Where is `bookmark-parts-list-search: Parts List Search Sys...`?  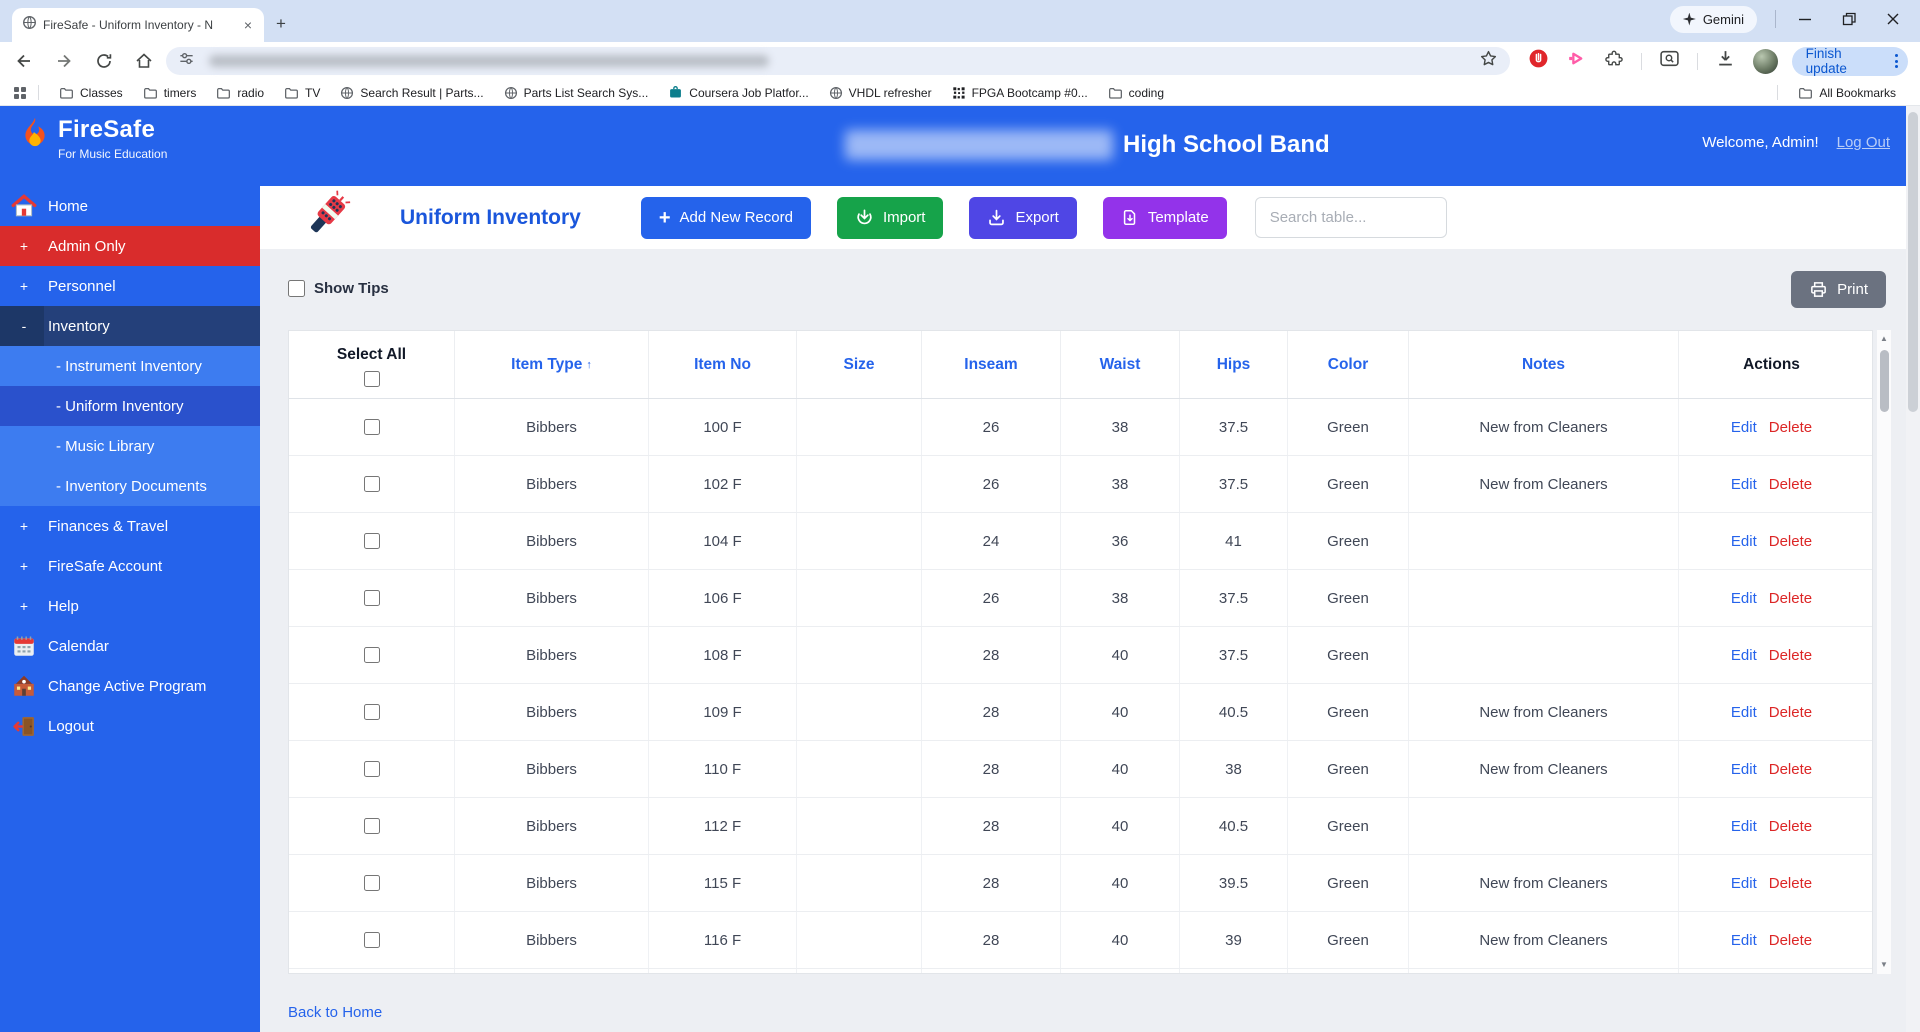 bookmark-parts-list-search: Parts List Search Sys... is located at coordinates (576, 93).